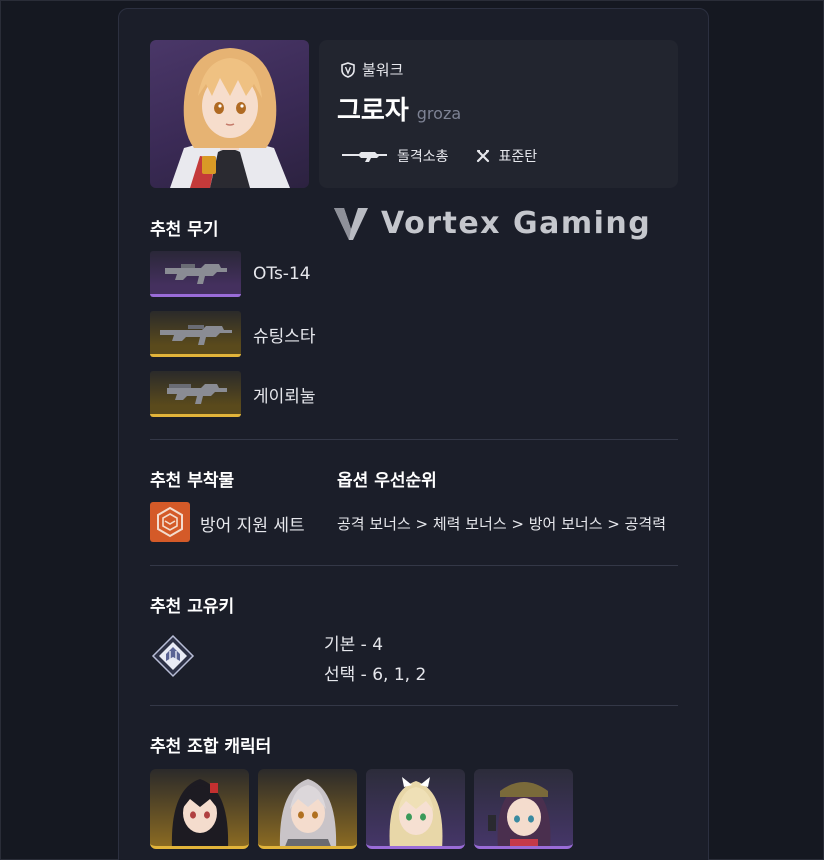  I want to click on option-priority-text: 공격 보너스 > 체력 보너스 > 방어 보너스 > 공격력, so click(502, 524).